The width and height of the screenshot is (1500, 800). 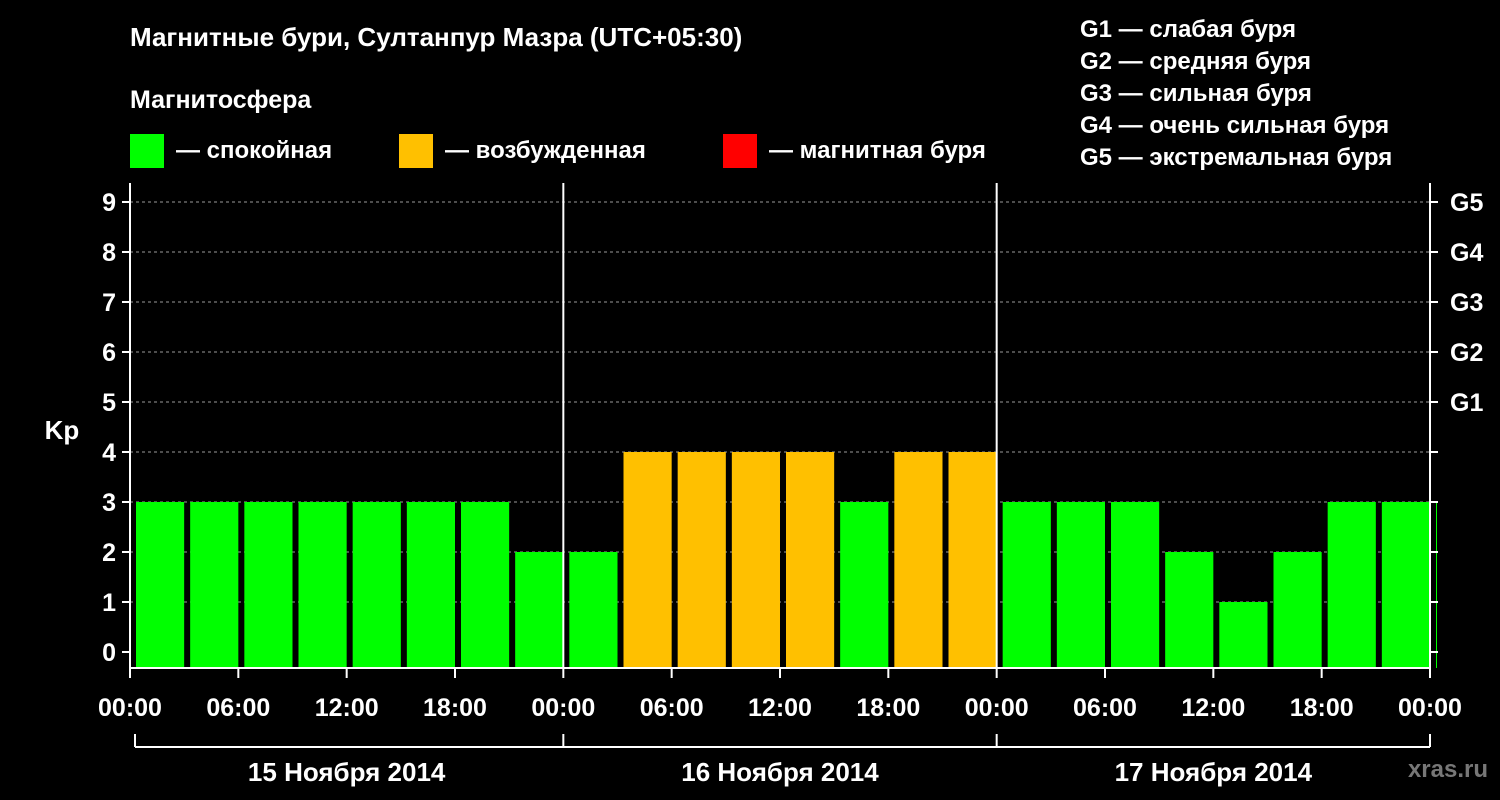 I want to click on y-tick-label: 8, so click(x=109, y=253).